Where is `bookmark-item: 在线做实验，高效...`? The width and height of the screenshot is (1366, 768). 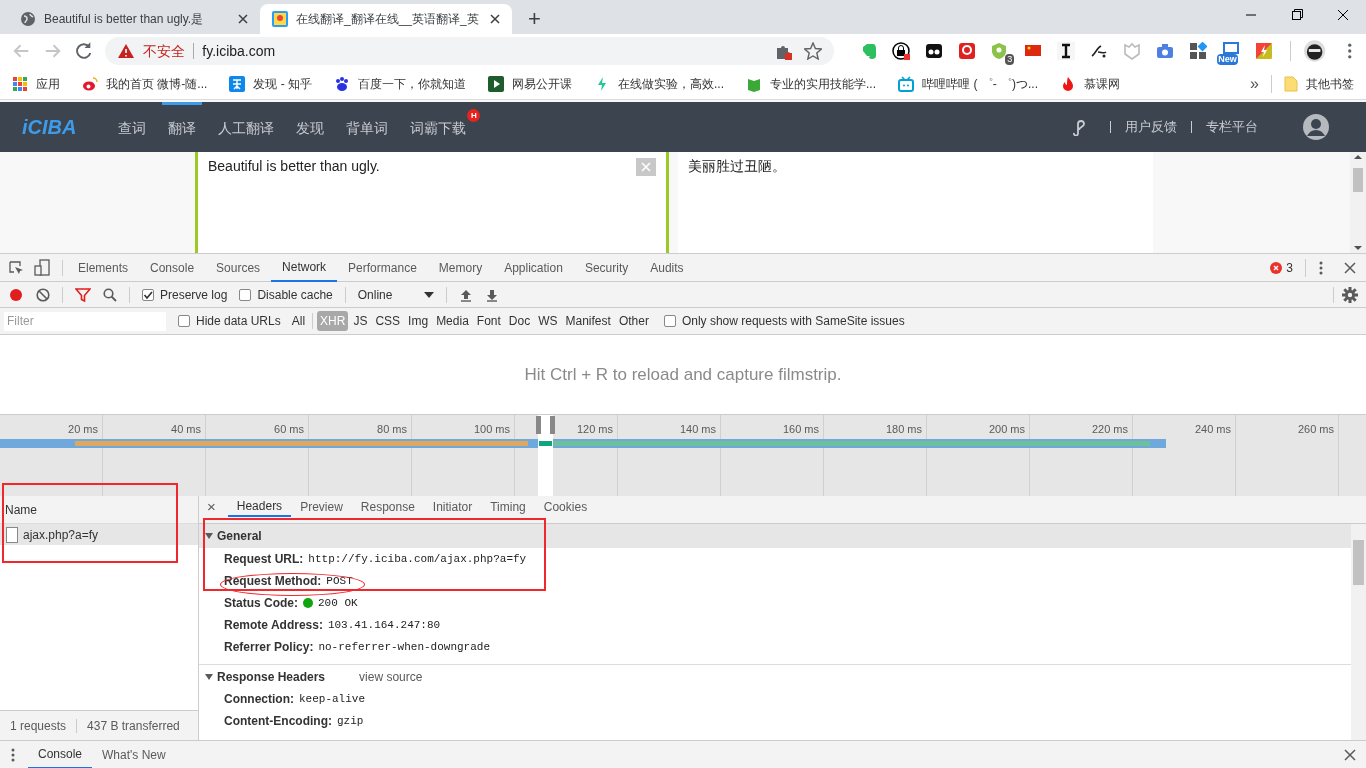 bookmark-item: 在线做实验，高效... is located at coordinates (659, 83).